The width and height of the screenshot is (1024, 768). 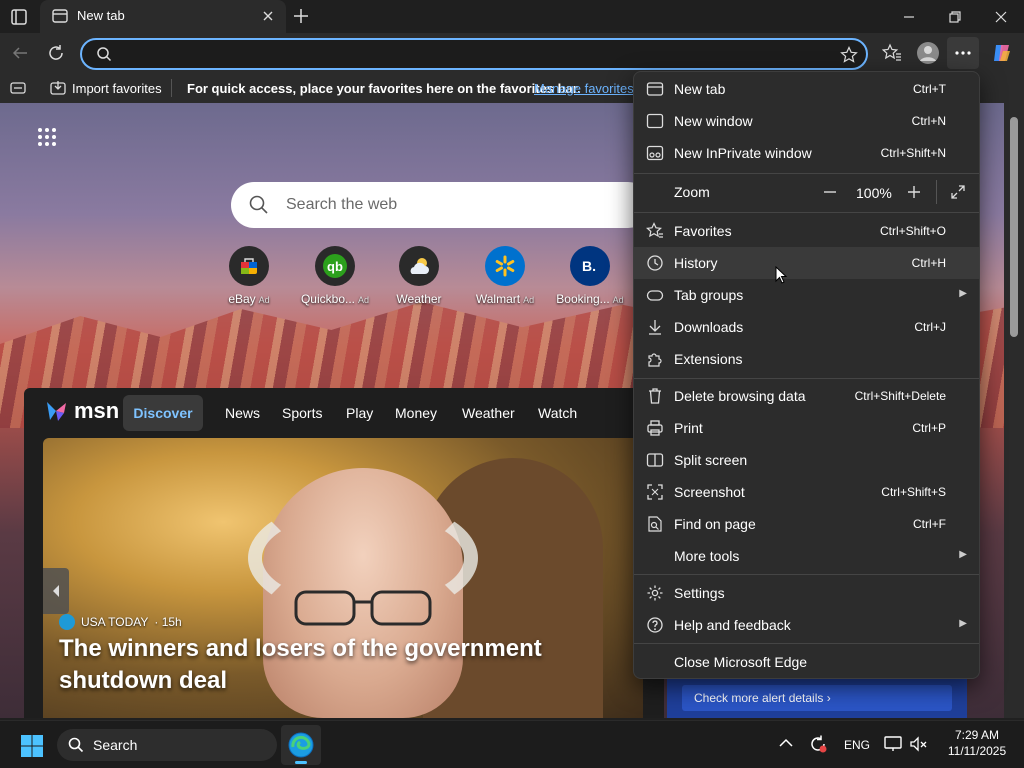 I want to click on close-tab-icon, so click(x=268, y=16).